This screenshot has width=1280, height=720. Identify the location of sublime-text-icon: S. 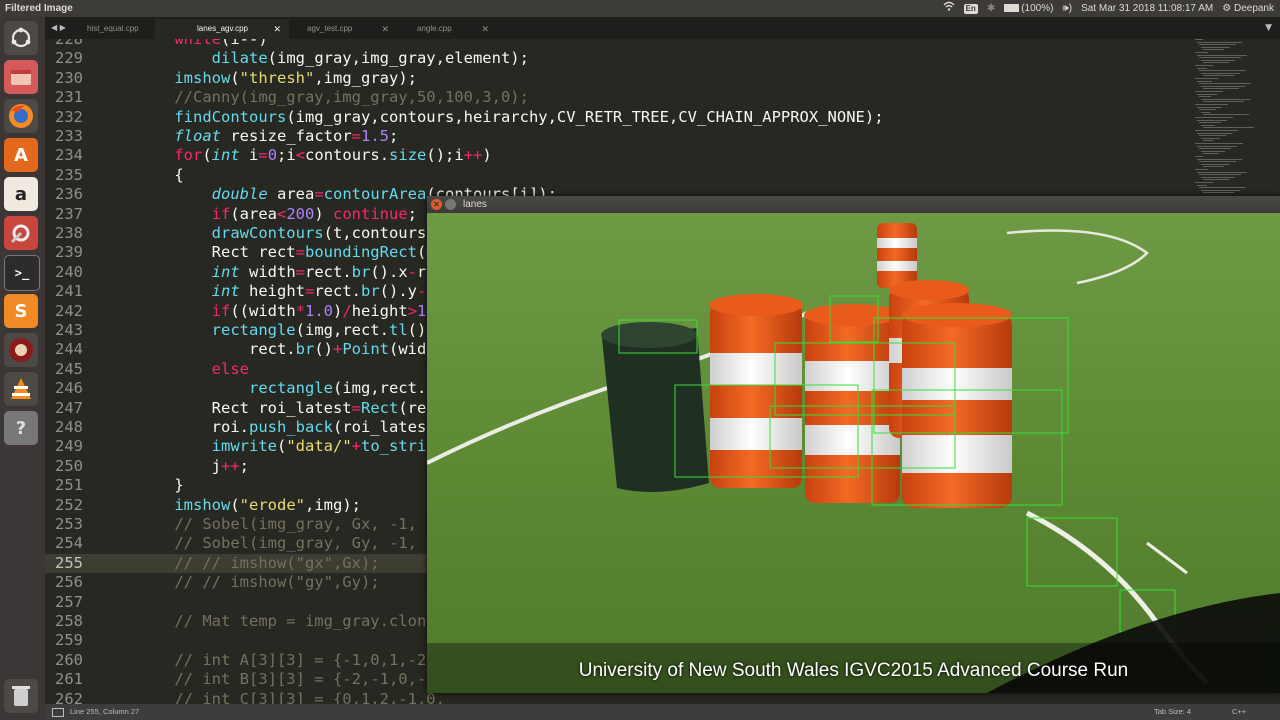
(21, 311).